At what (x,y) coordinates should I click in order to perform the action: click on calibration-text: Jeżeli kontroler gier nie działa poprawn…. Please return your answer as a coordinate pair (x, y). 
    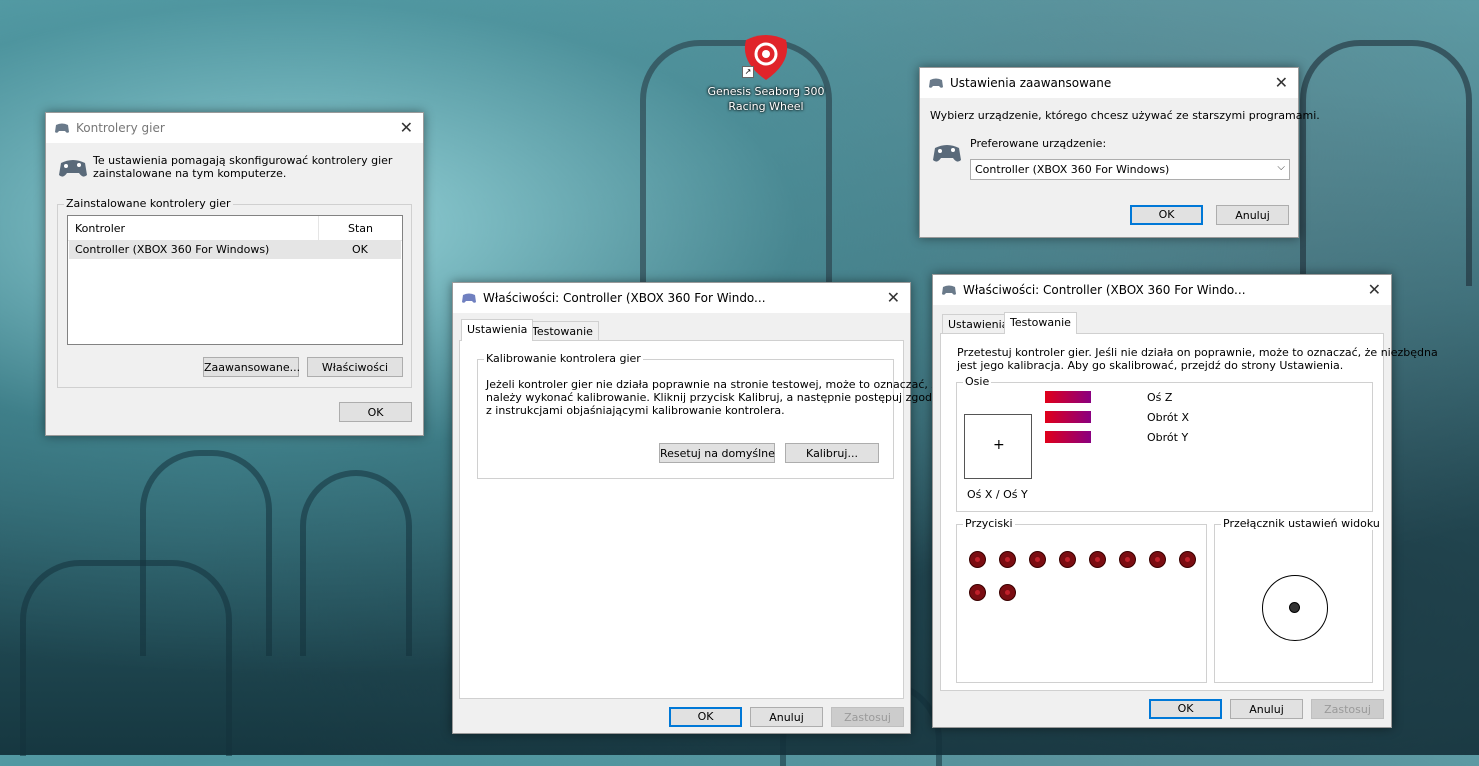
    Looking at the image, I should click on (717, 397).